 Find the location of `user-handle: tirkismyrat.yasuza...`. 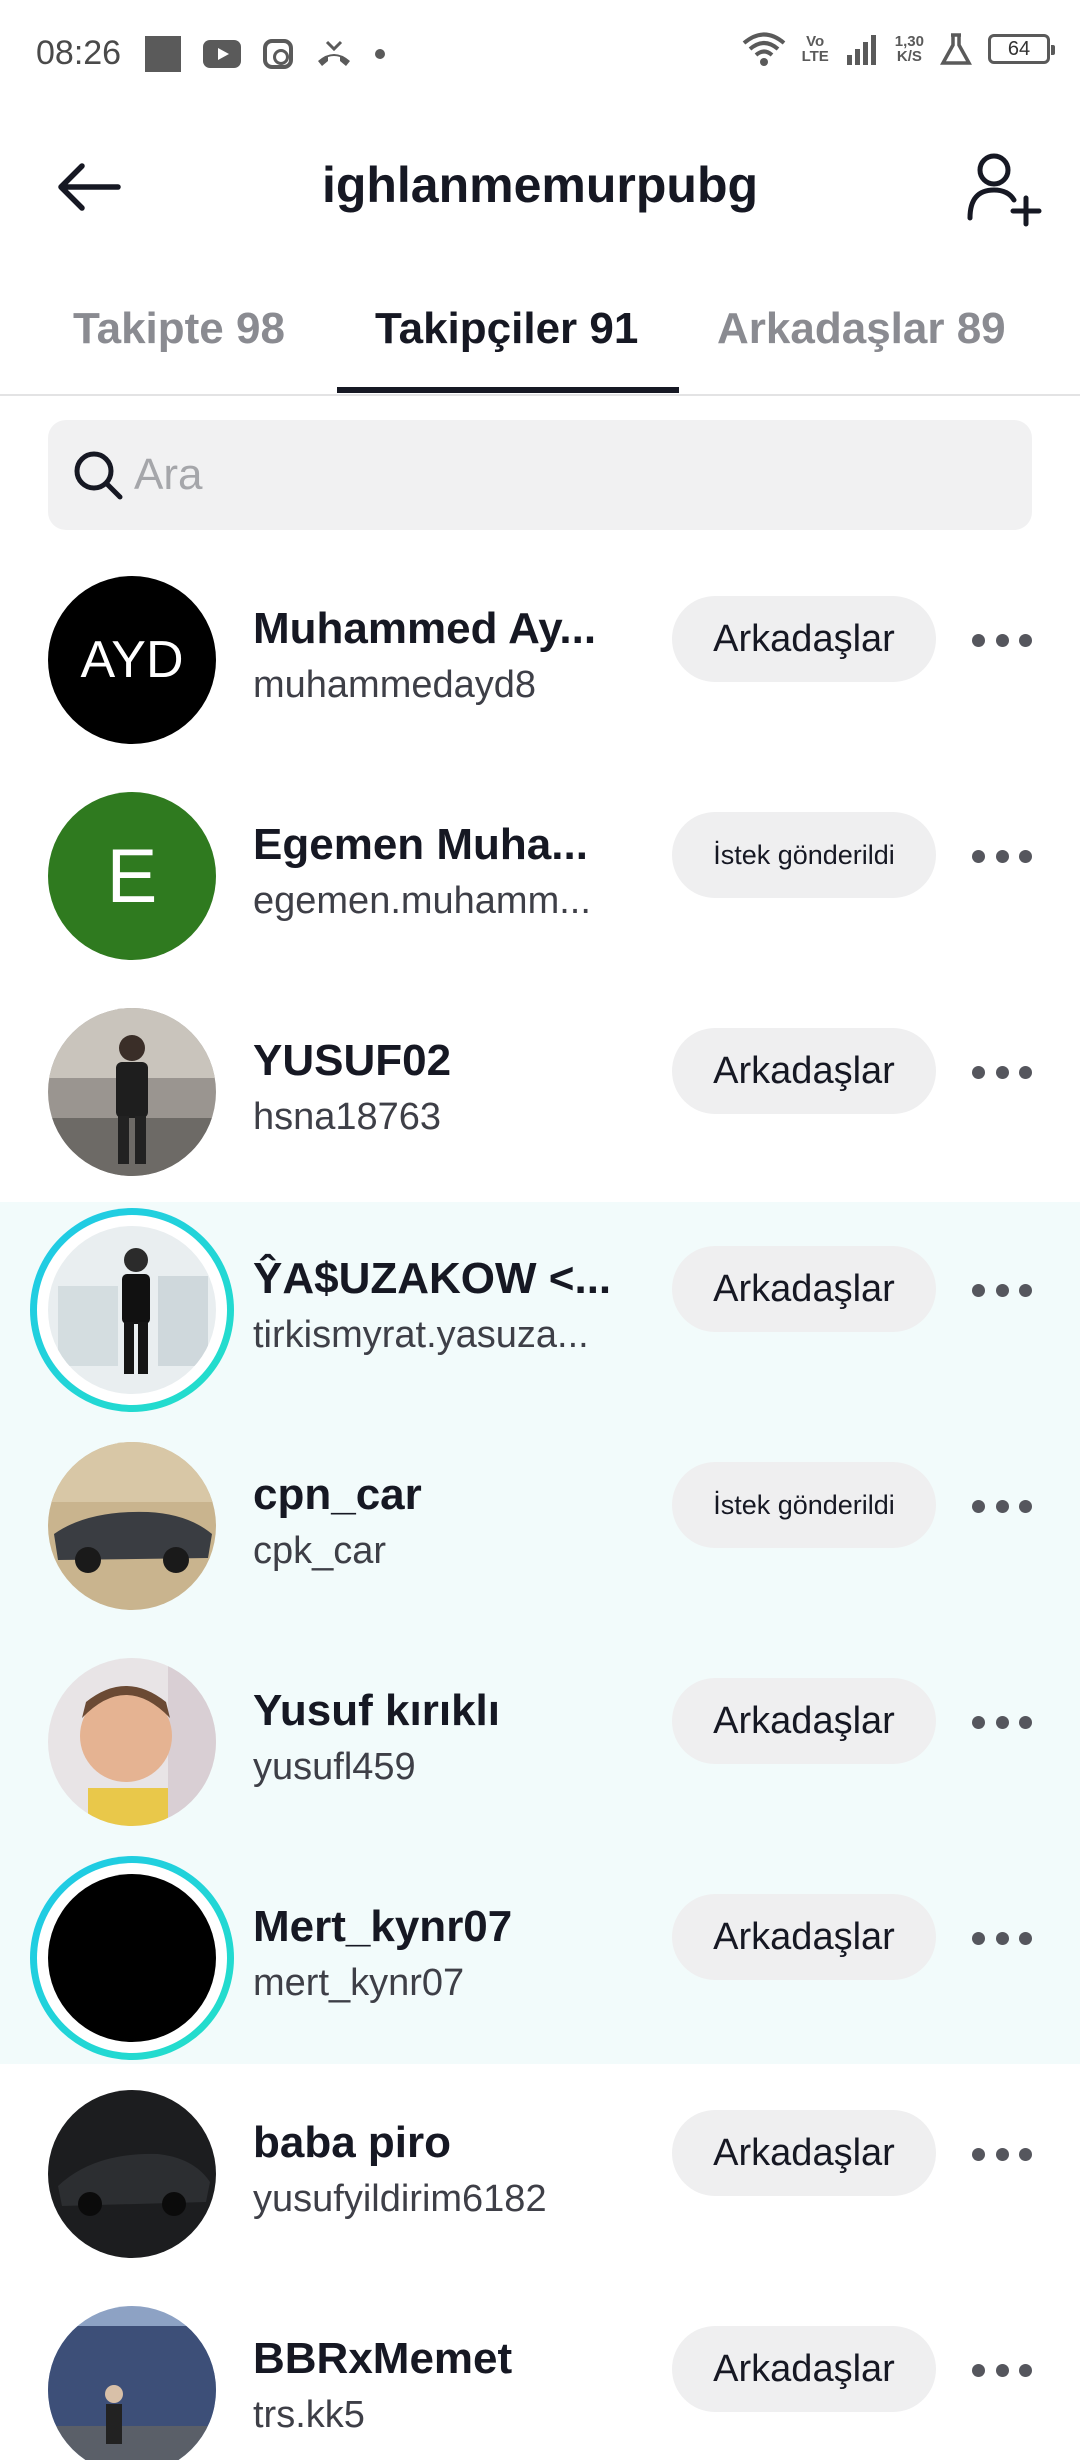

user-handle: tirkismyrat.yasuza... is located at coordinates (421, 1335).